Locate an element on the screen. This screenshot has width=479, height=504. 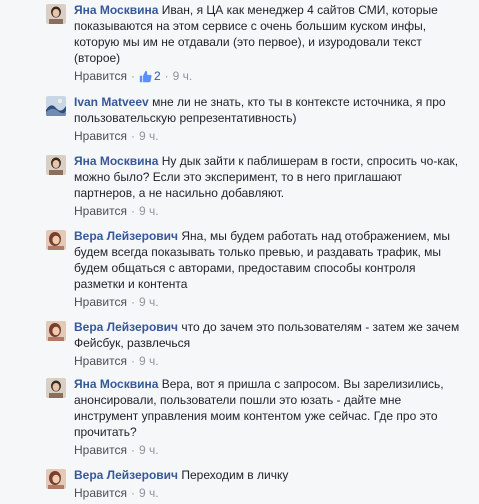
like-count-value: 2 is located at coordinates (157, 76).